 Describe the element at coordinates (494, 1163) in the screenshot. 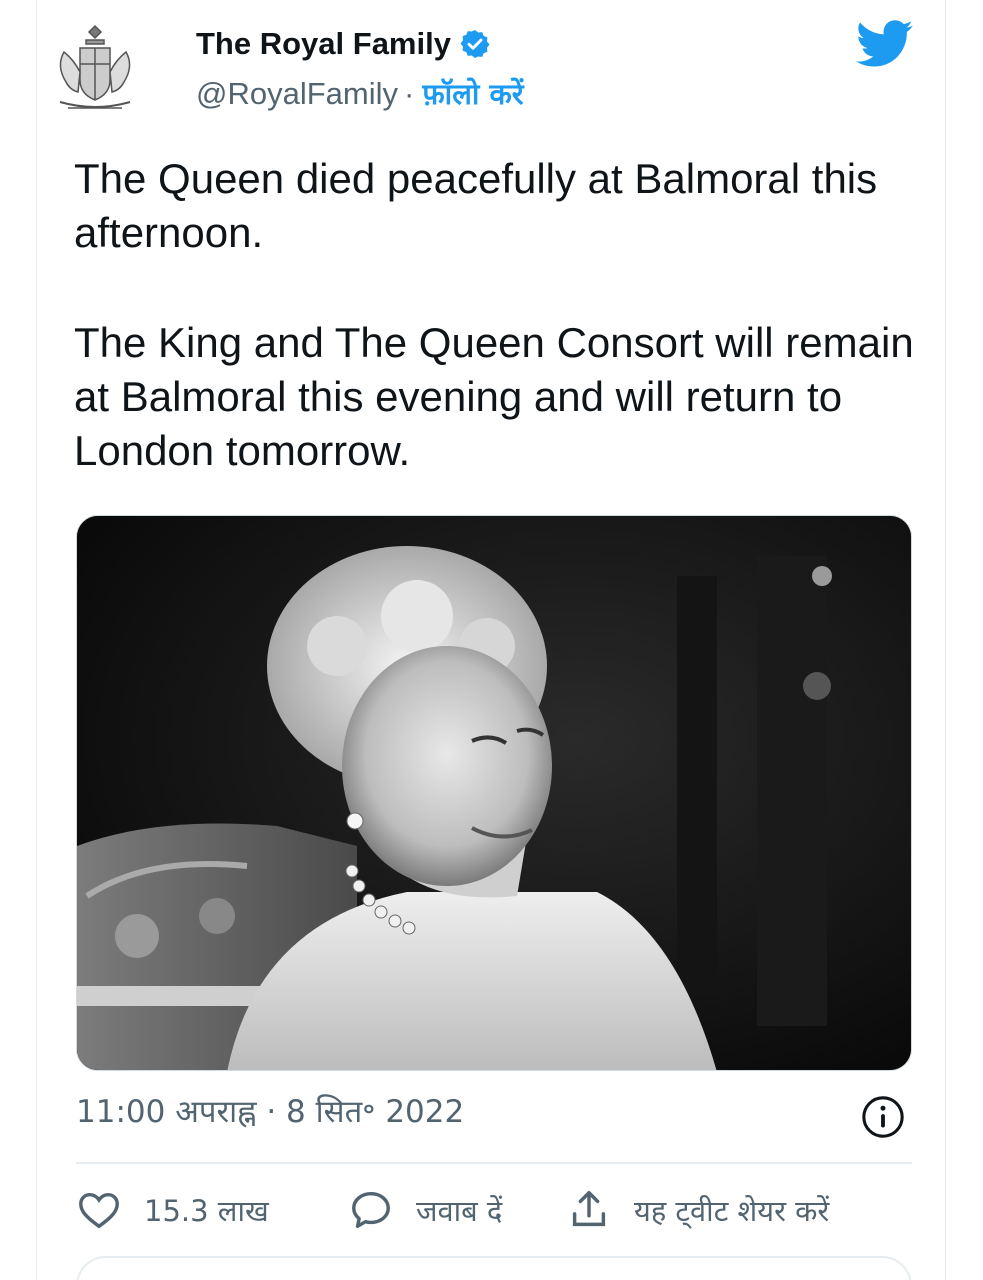

I see `divider` at that location.